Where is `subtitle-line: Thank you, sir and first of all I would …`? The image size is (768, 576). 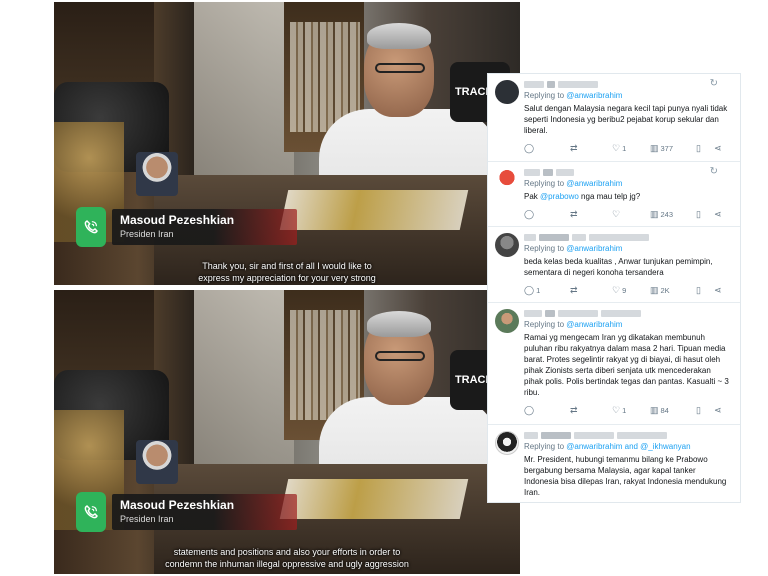
subtitle-line: Thank you, sir and first of all I would … is located at coordinates (287, 266).